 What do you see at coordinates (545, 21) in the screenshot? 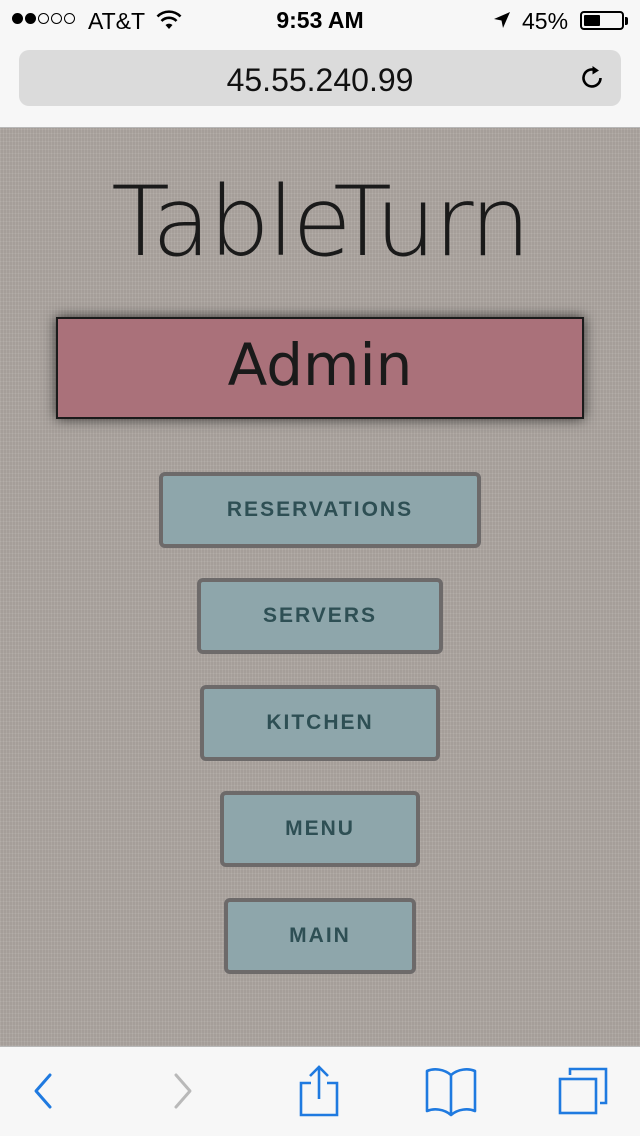
I see `battery-percent: 45%` at bounding box center [545, 21].